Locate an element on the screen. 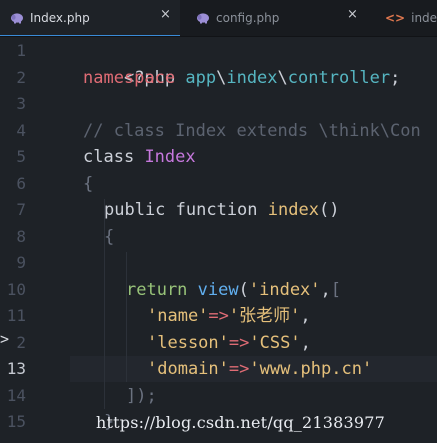 This screenshot has height=443, width=437. code-line: 'name'=>'张老师', is located at coordinates (229, 316).